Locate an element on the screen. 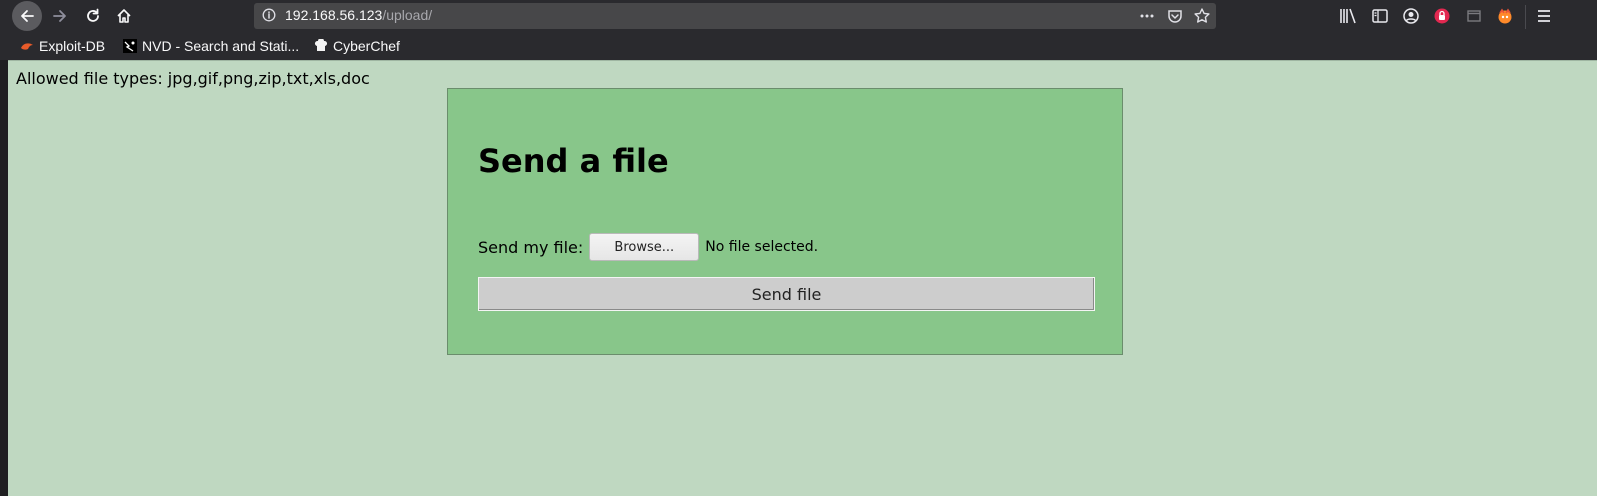 Image resolution: width=1597 pixels, height=496 pixels. home-button is located at coordinates (124, 16).